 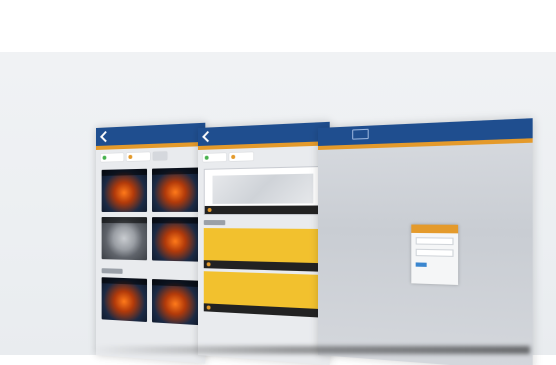 What do you see at coordinates (434, 241) in the screenshot?
I see `username-field` at bounding box center [434, 241].